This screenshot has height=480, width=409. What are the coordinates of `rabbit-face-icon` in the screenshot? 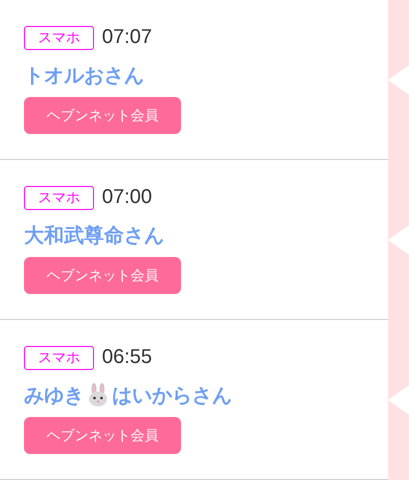 It's located at (98, 395).